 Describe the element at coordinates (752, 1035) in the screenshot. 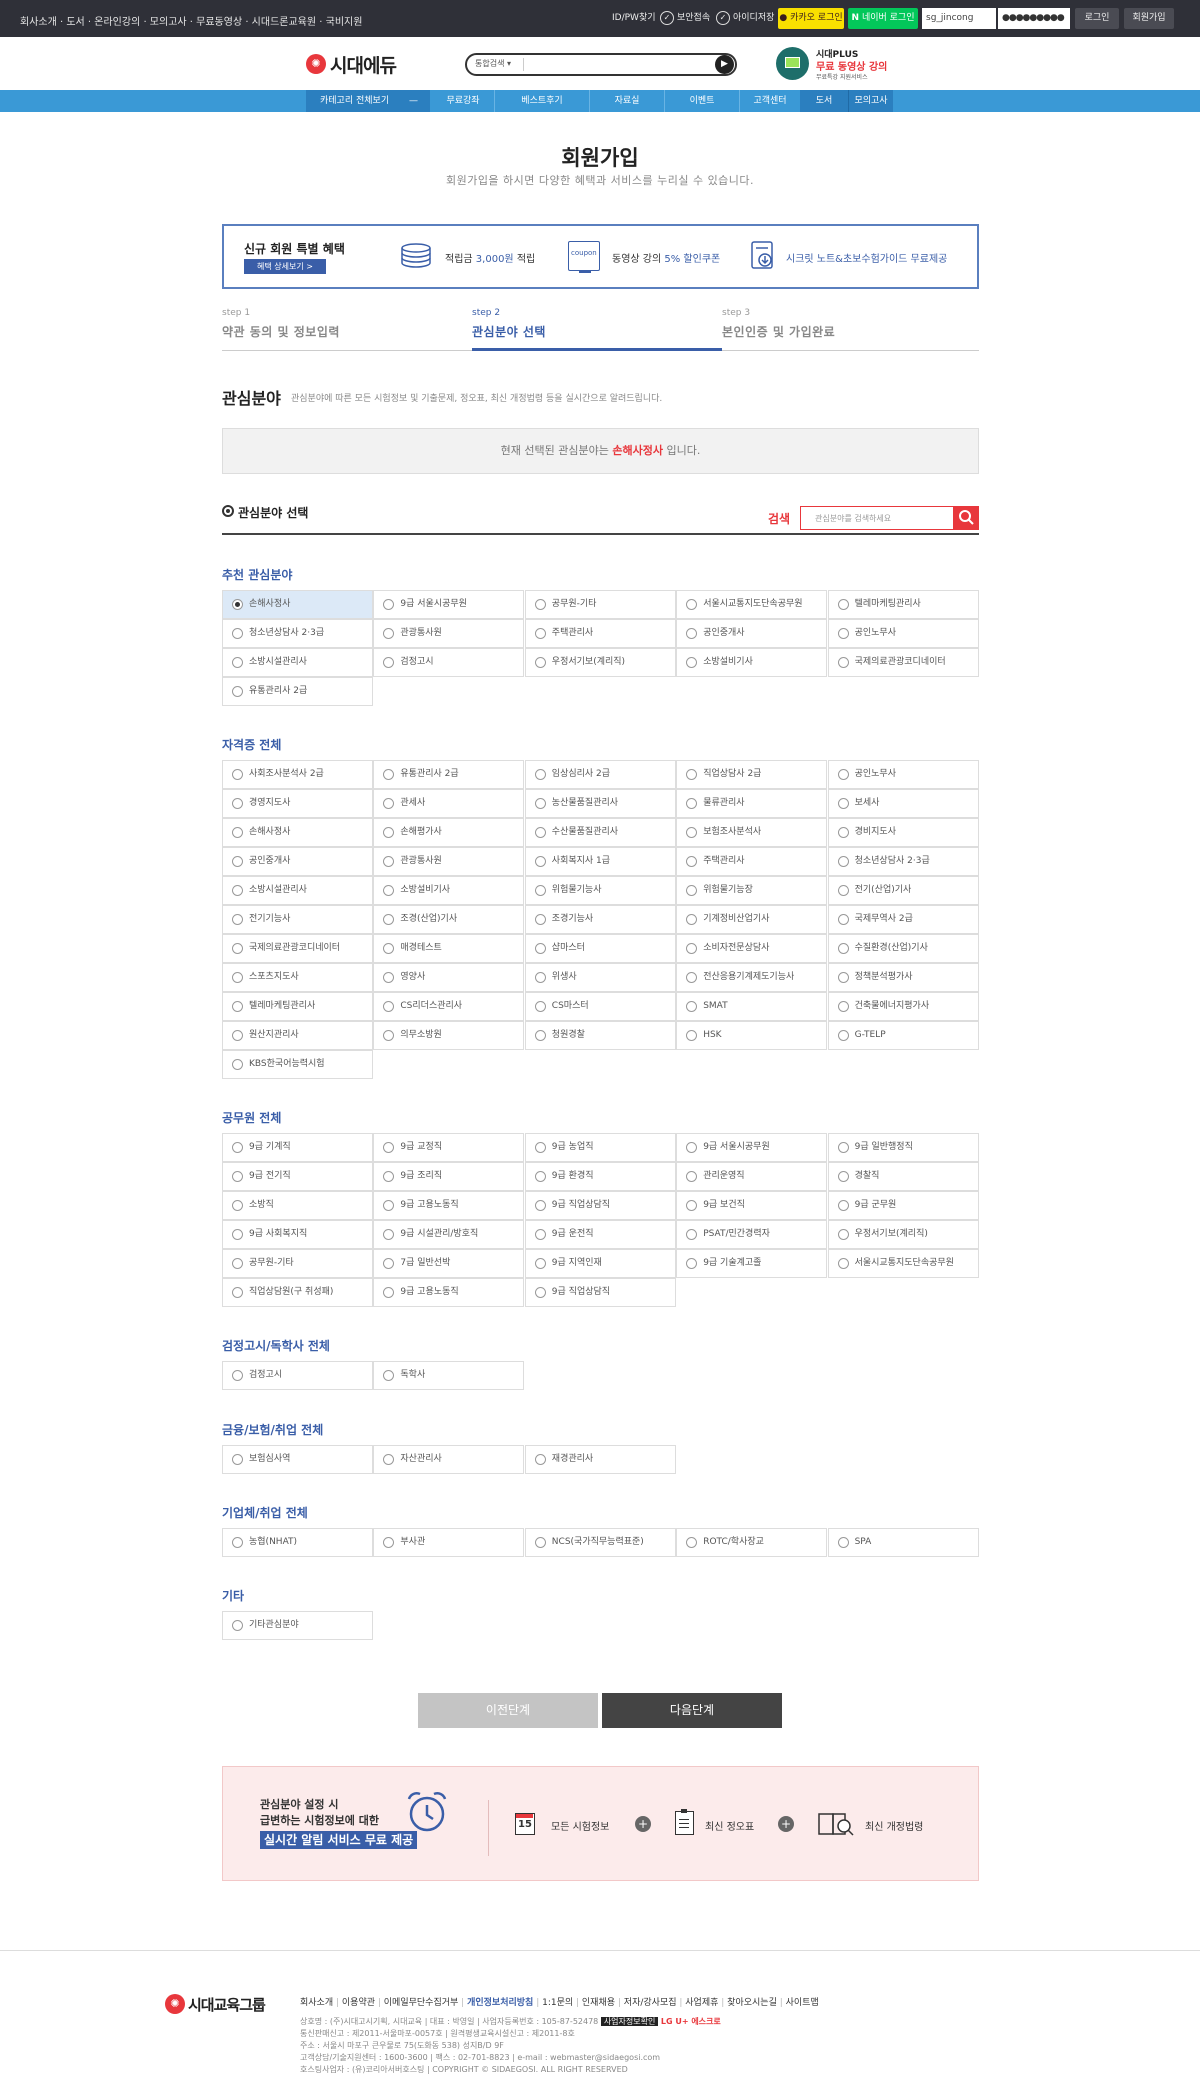

I see `interest-option: HSK` at that location.